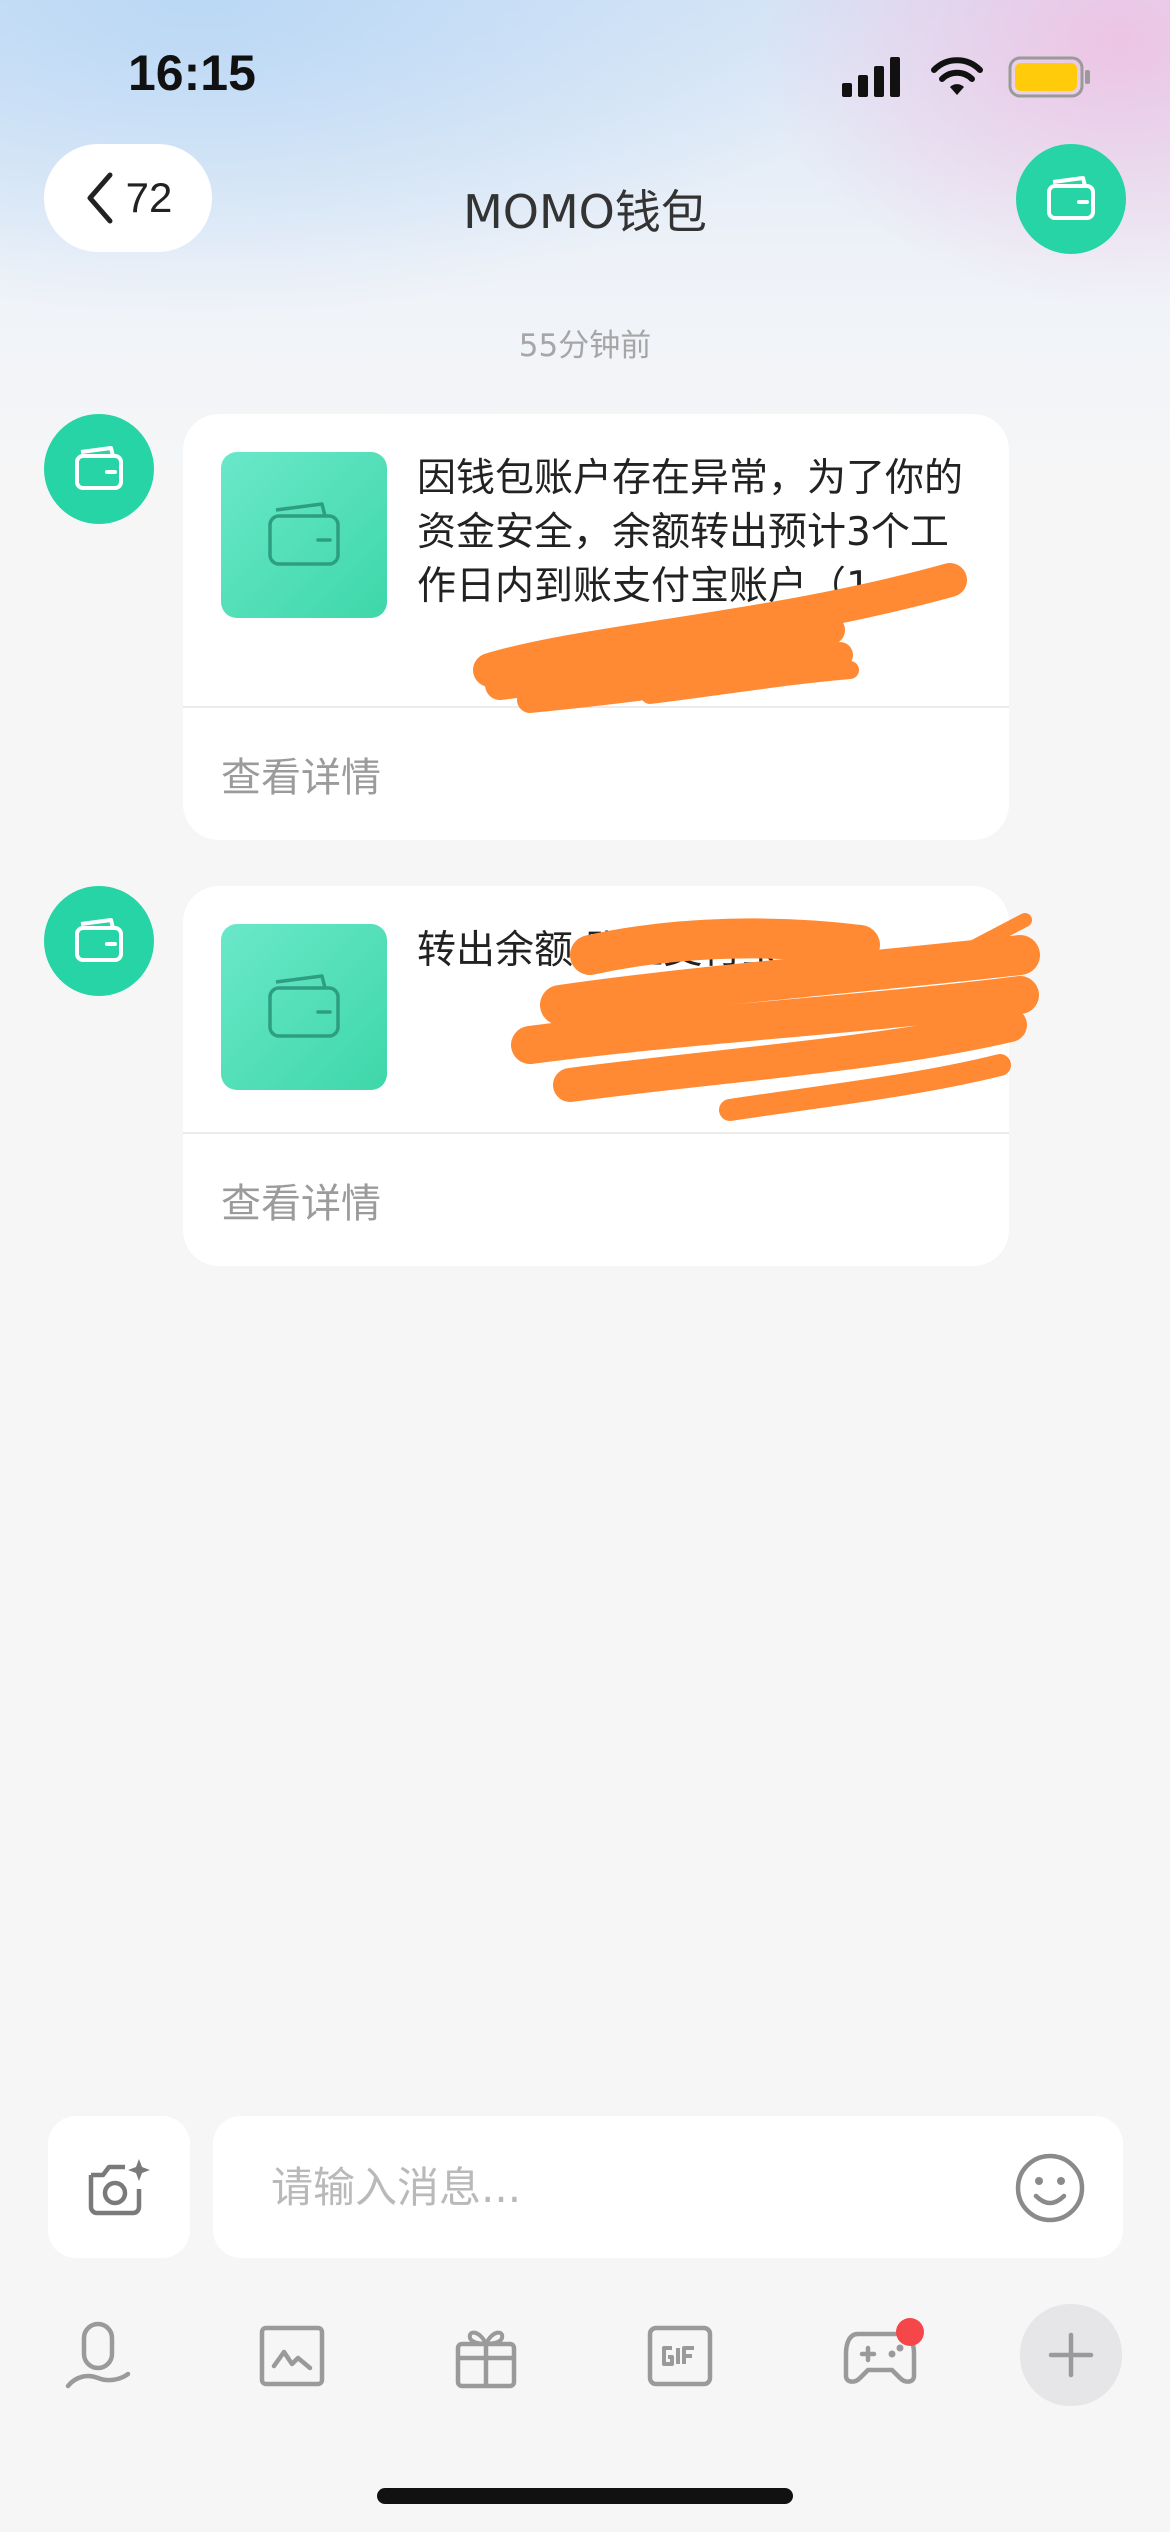 Image resolution: width=1170 pixels, height=2532 pixels. What do you see at coordinates (880, 2356) in the screenshot?
I see `game-button` at bounding box center [880, 2356].